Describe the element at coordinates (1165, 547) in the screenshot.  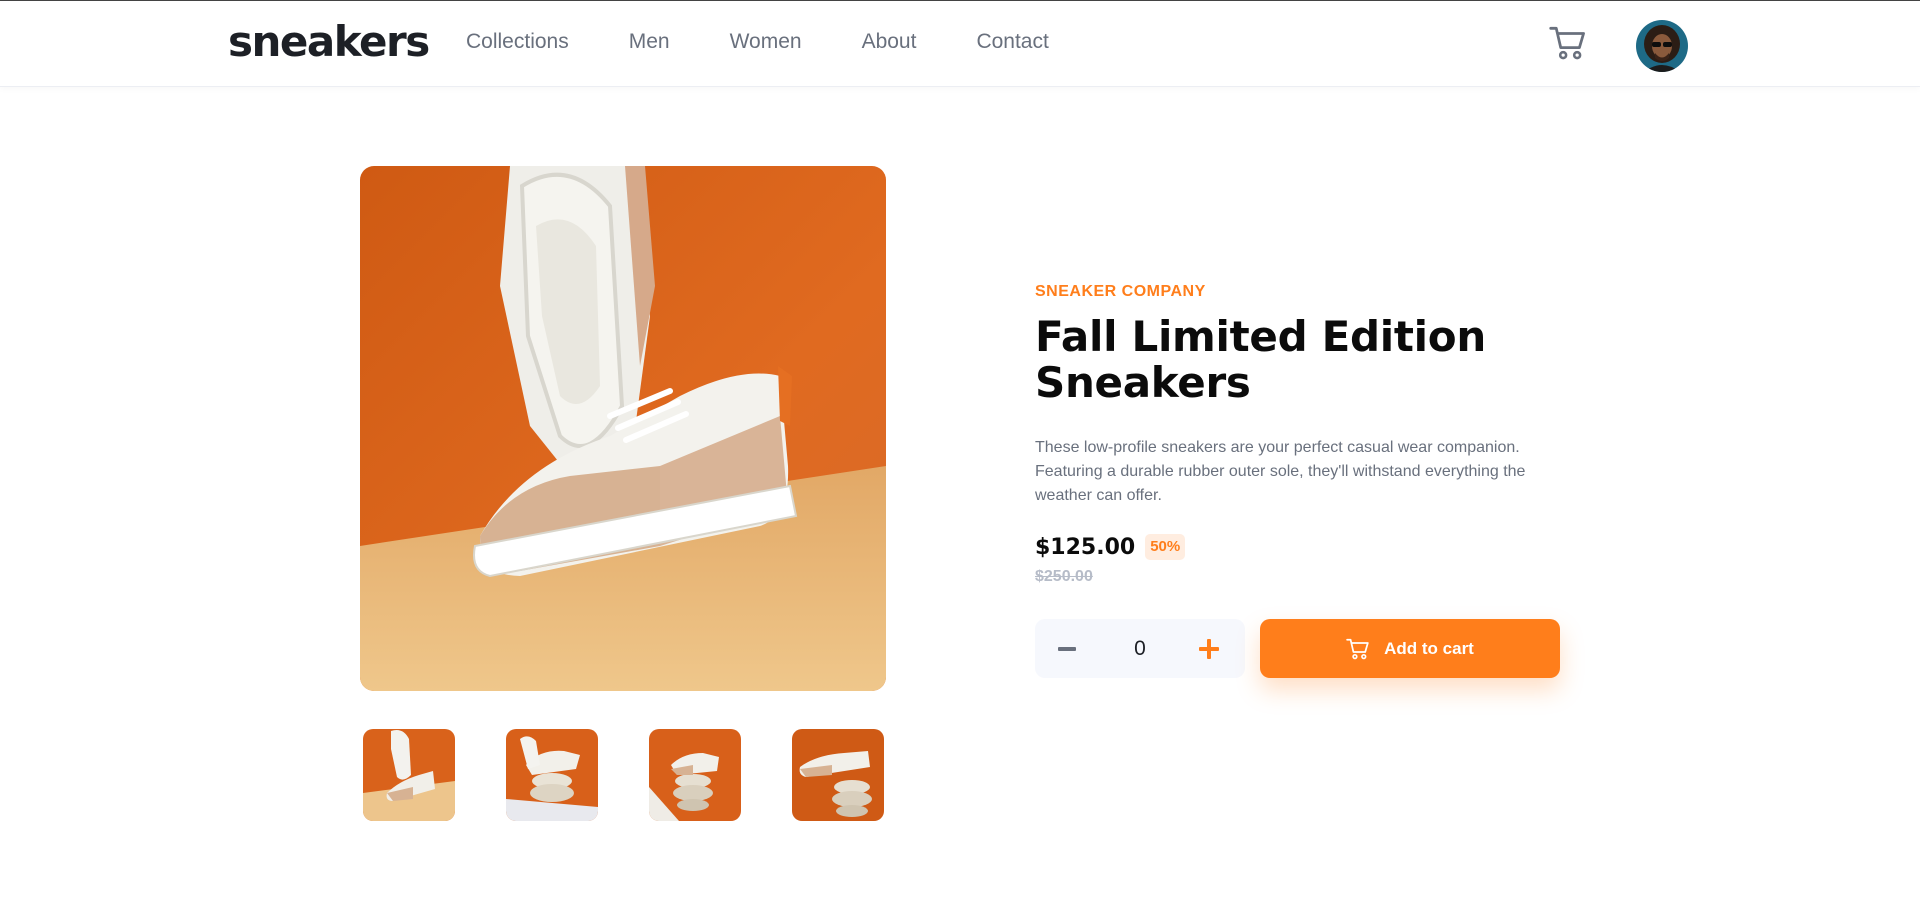
I see `discount-badge: 50%` at that location.